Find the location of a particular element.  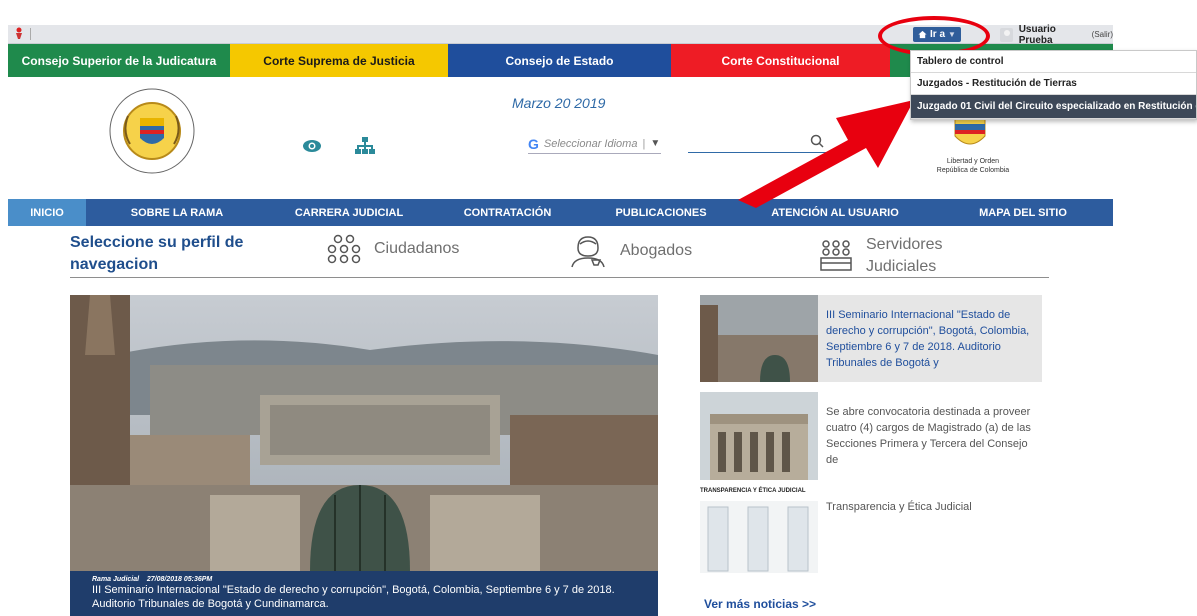

profile-abogados-label: Abogados is located at coordinates (656, 250).